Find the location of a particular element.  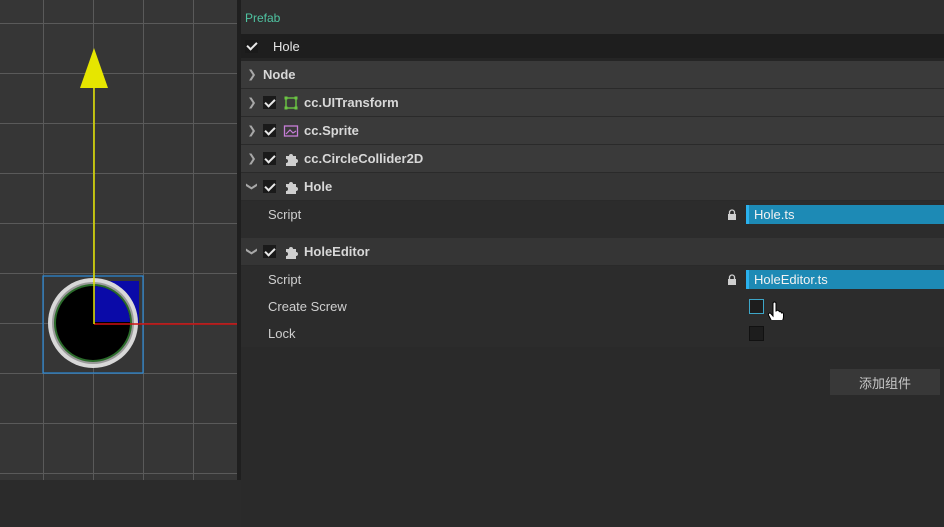

node-active-checkbox is located at coordinates (251, 46).